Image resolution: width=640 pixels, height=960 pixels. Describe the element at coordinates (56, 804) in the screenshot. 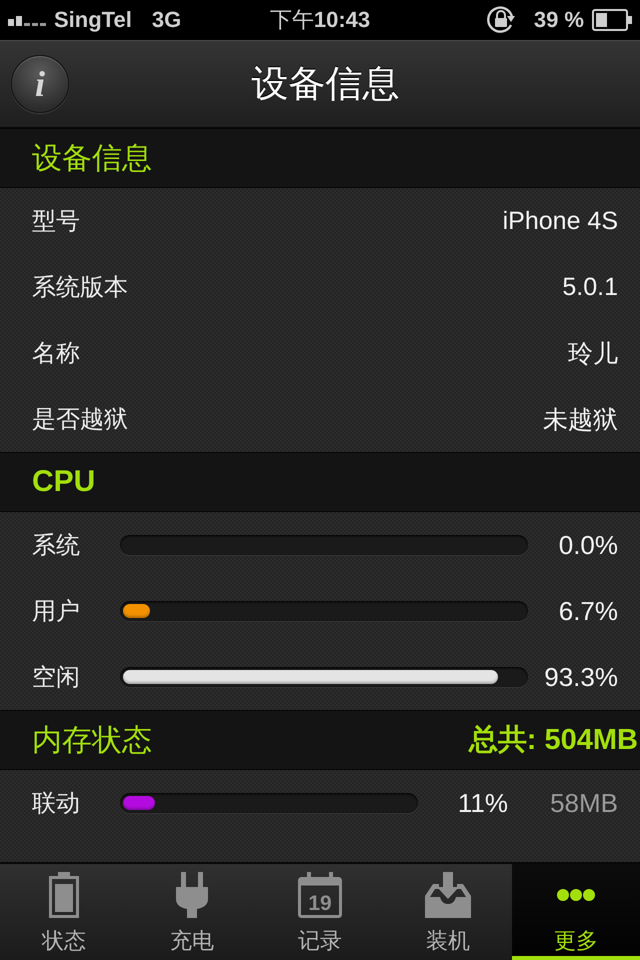

I see `memory-label: 联动` at that location.